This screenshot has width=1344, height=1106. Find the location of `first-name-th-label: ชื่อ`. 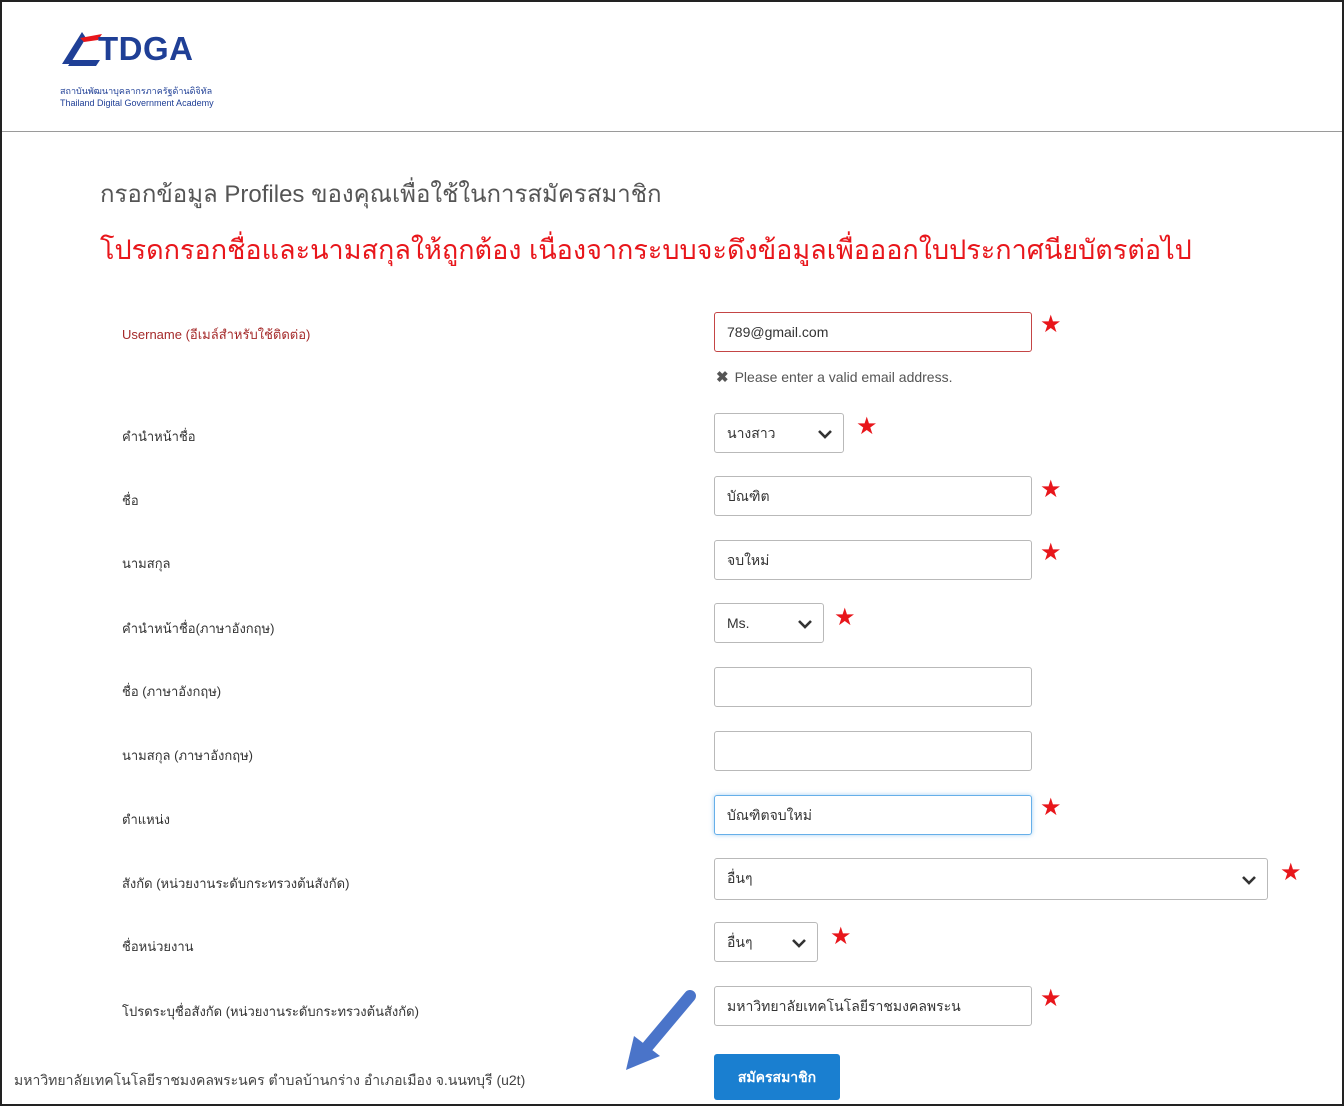

first-name-th-label: ชื่อ is located at coordinates (130, 500).